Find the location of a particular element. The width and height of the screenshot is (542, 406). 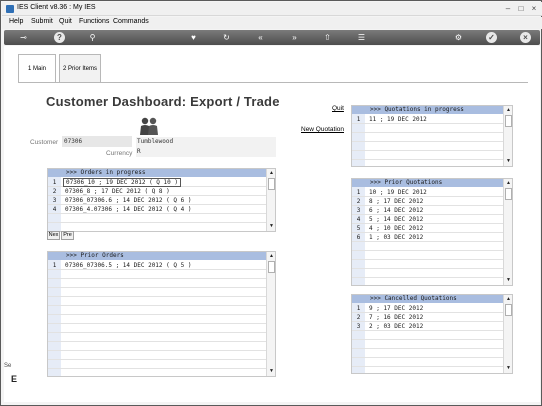

currency-label: Currency is located at coordinates (119, 153).